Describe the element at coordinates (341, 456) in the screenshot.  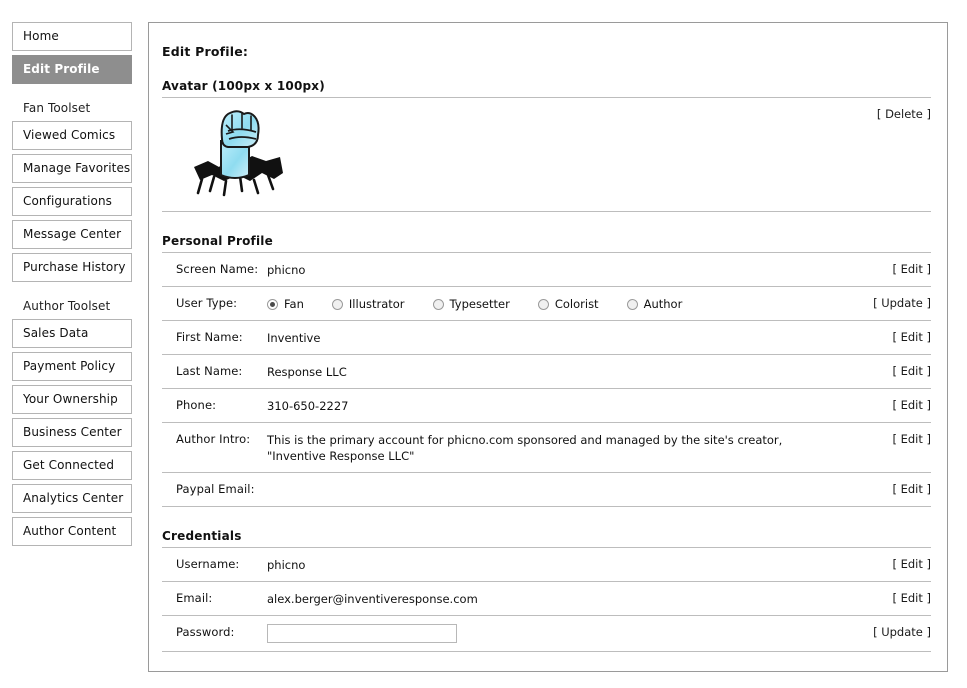
I see `author-intro-line-2: "Inventive Response LLC"` at that location.